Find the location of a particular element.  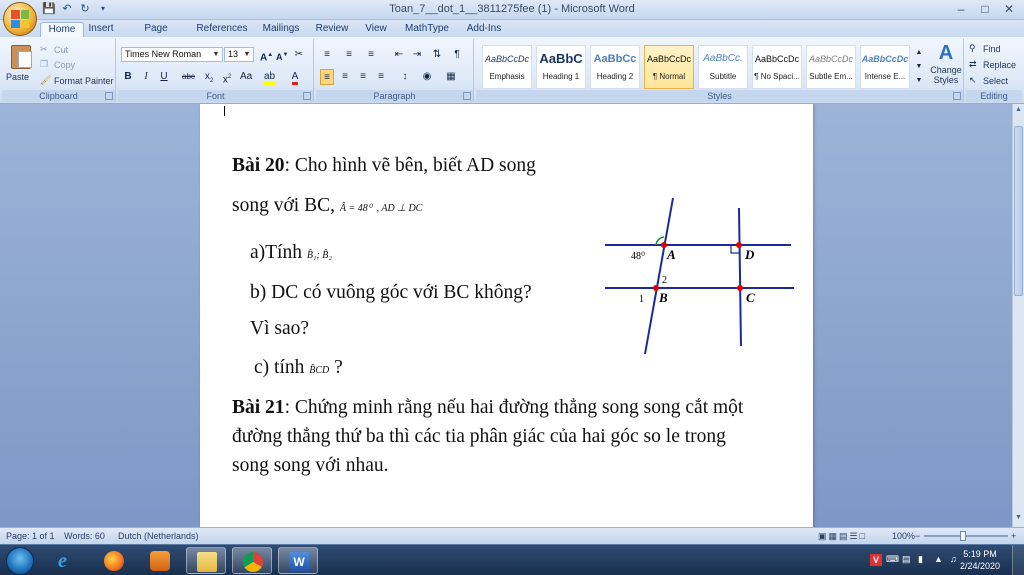

word-count: Words: 60 is located at coordinates (84, 536).